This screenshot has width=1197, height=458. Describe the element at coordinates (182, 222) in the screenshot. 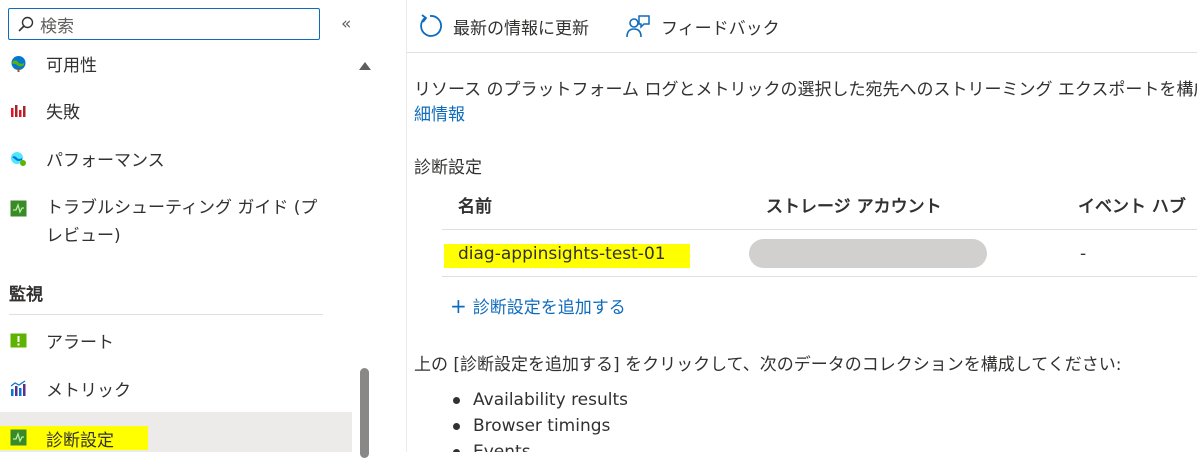

I see `sidebar-item-label: トラブルシューティング ガイド (プレビュー)` at that location.